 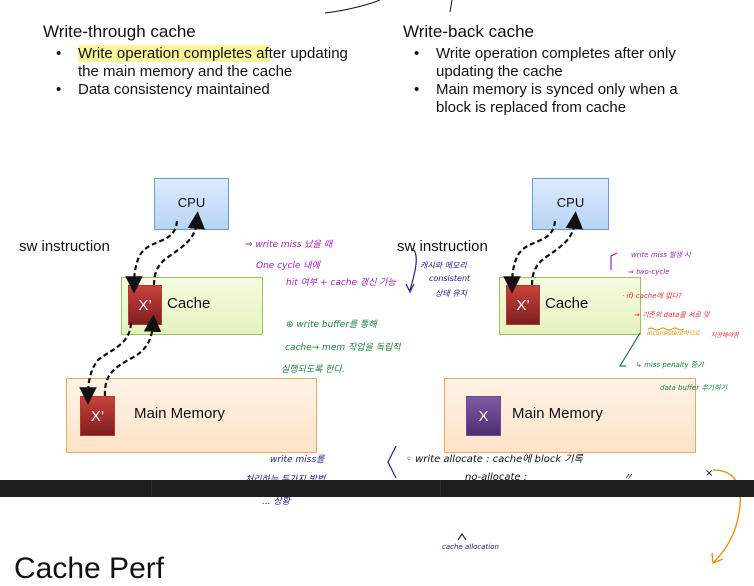 I want to click on cache-label-left: Cache, so click(x=189, y=303).